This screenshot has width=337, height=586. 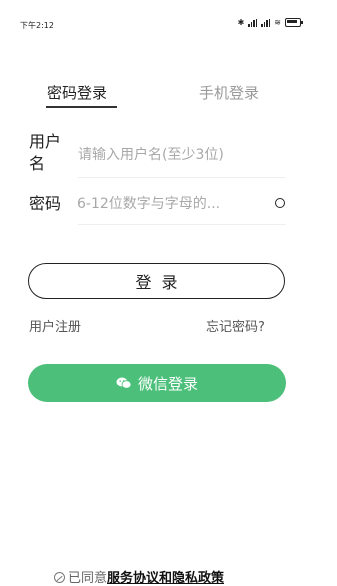 What do you see at coordinates (170, 204) in the screenshot?
I see `password-input` at bounding box center [170, 204].